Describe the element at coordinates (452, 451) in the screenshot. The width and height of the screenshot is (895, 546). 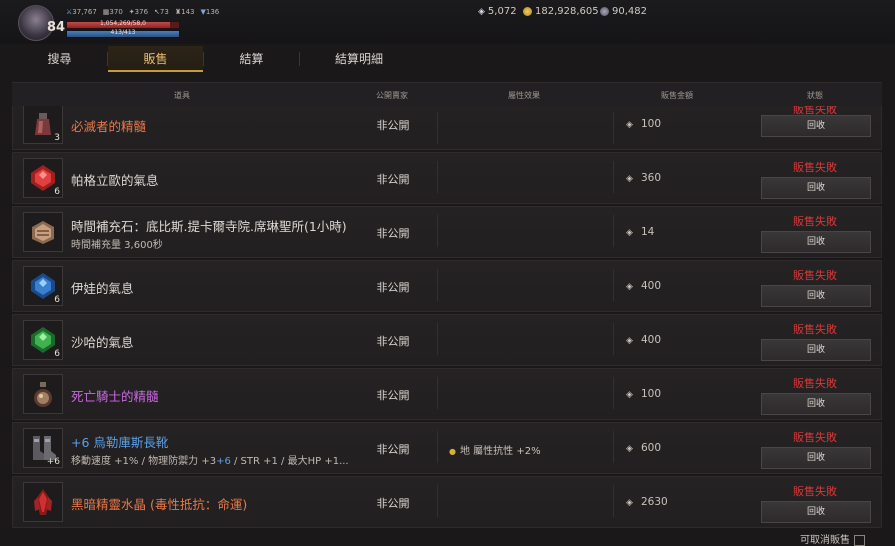
I see `earth-element-icon: ●` at that location.